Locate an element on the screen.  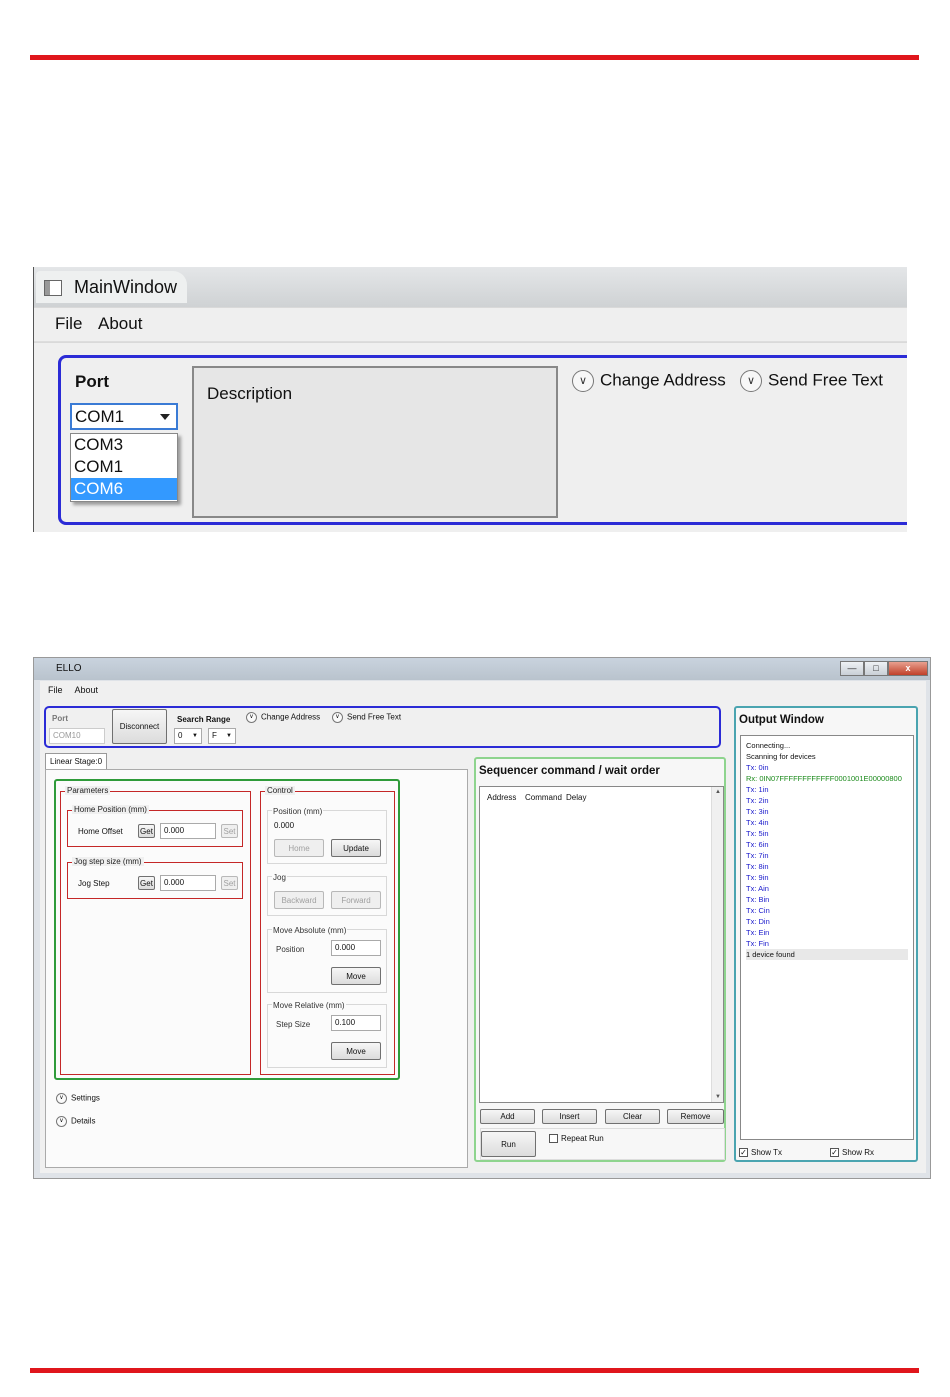
run-button: Run is located at coordinates (508, 1144).